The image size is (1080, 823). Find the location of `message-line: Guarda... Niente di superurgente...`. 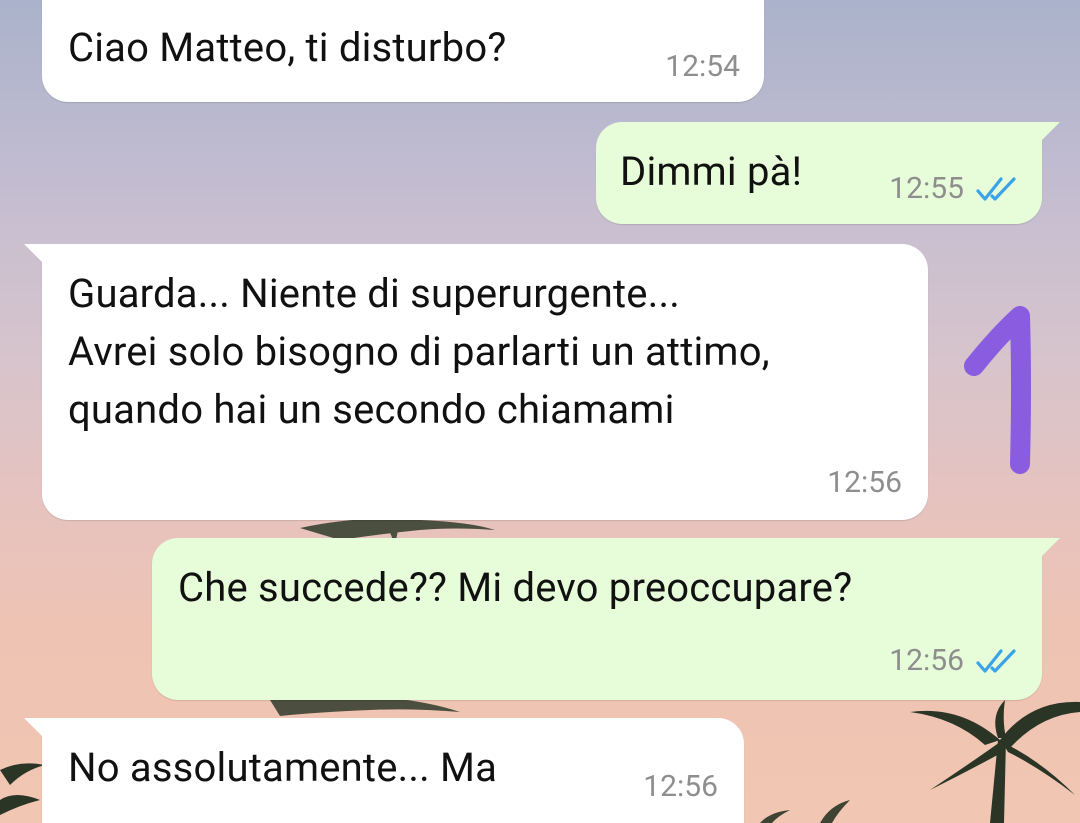

message-line: Guarda... Niente di superurgente... is located at coordinates (374, 293).